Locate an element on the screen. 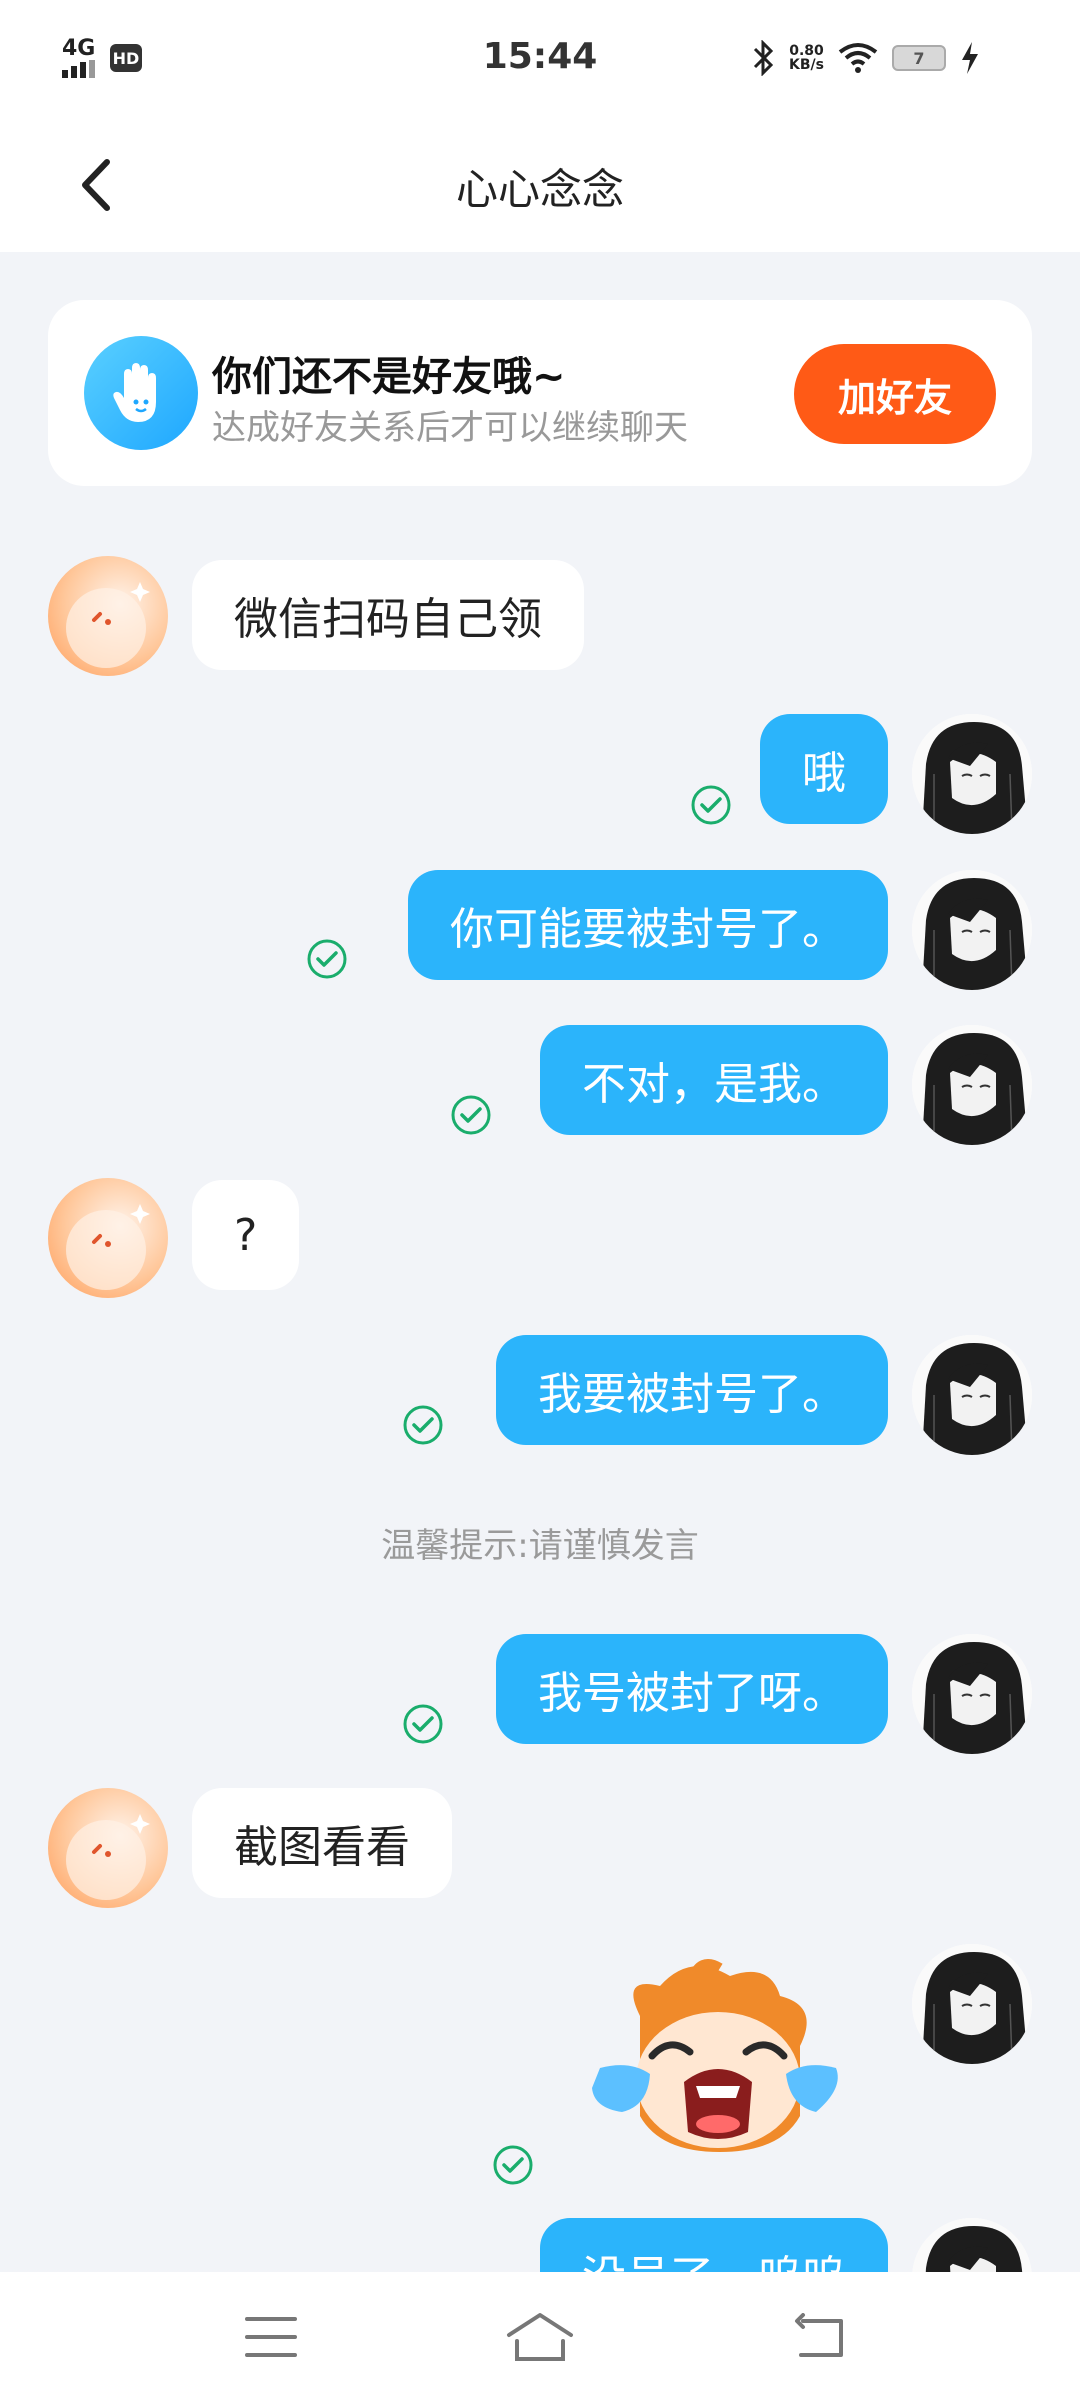  message-bubble-incoming: ? is located at coordinates (246, 1235).